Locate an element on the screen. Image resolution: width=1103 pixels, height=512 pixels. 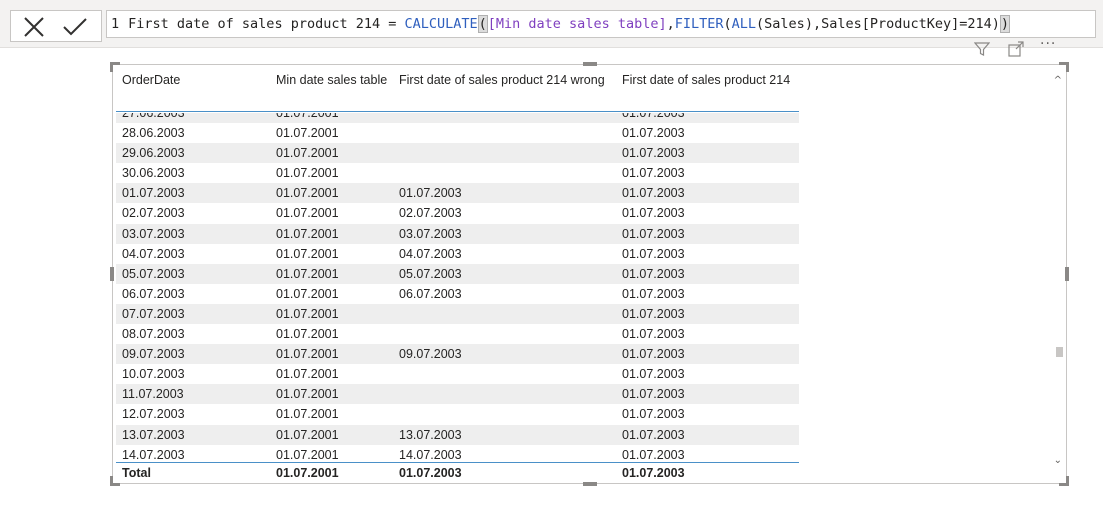
table-row: 10.07.2003 01.07.2001 01.07.2003 is located at coordinates (457, 374).